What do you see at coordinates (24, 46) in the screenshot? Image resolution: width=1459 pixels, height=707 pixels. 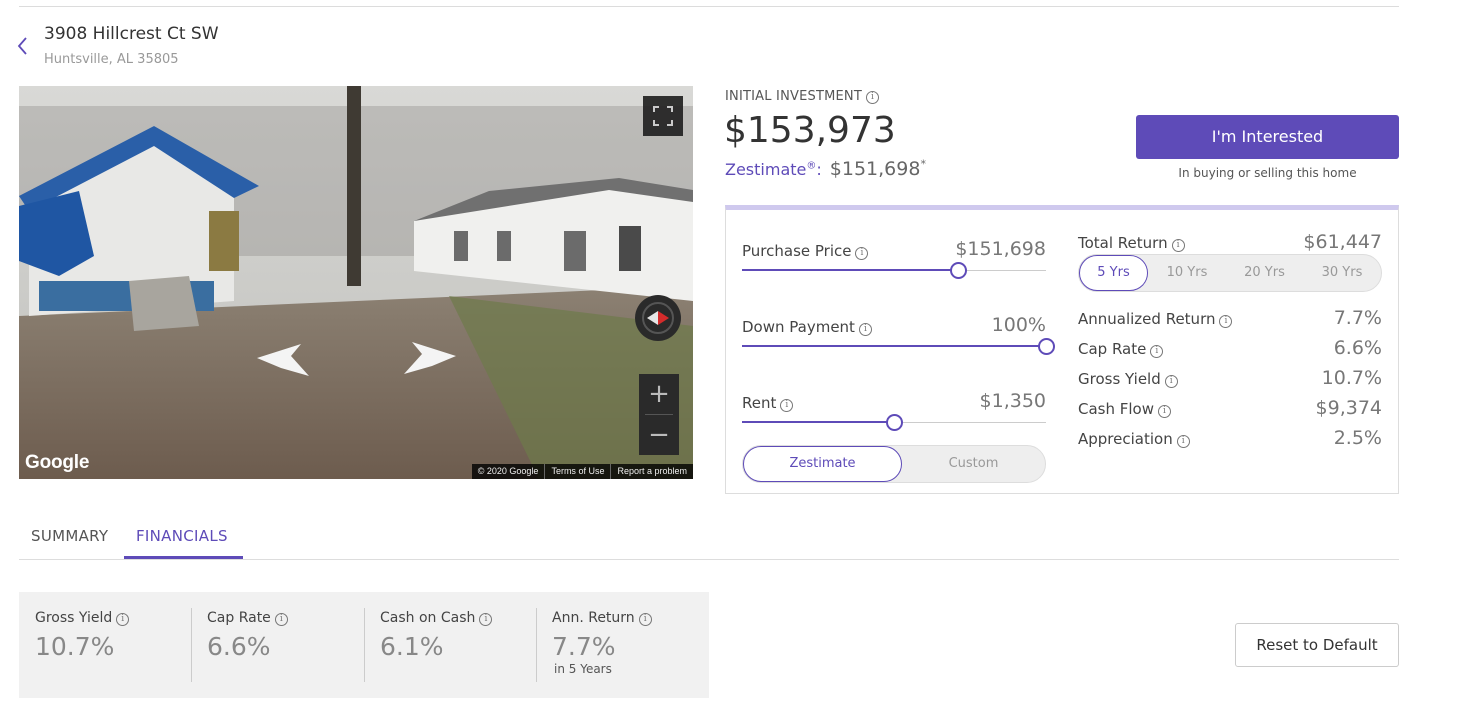 I see `back-icon` at bounding box center [24, 46].